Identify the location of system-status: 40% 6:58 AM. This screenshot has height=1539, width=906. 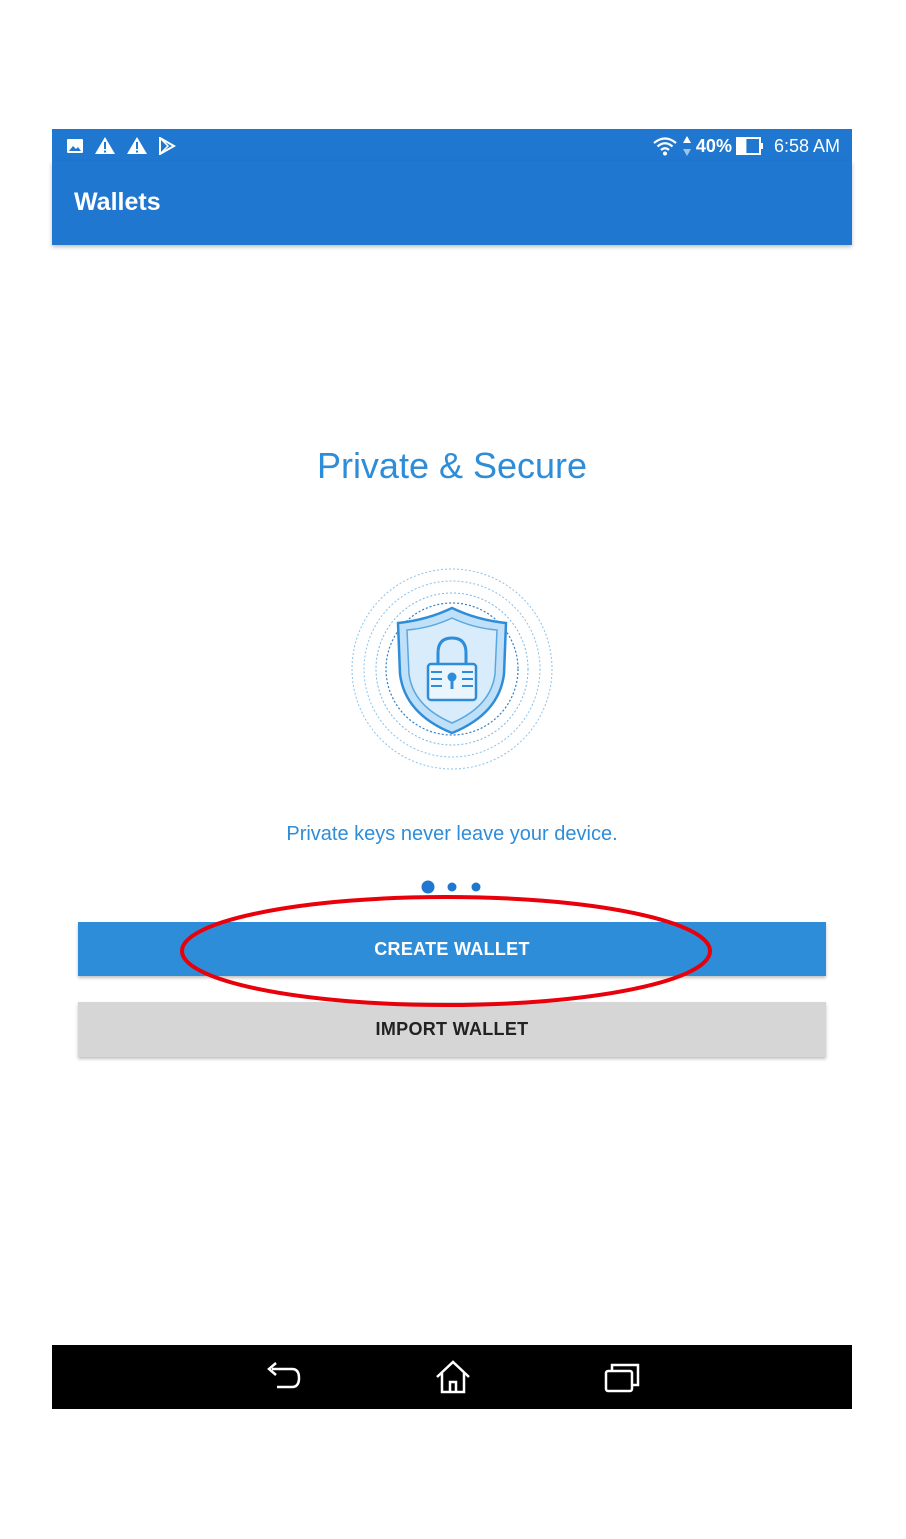
(746, 146).